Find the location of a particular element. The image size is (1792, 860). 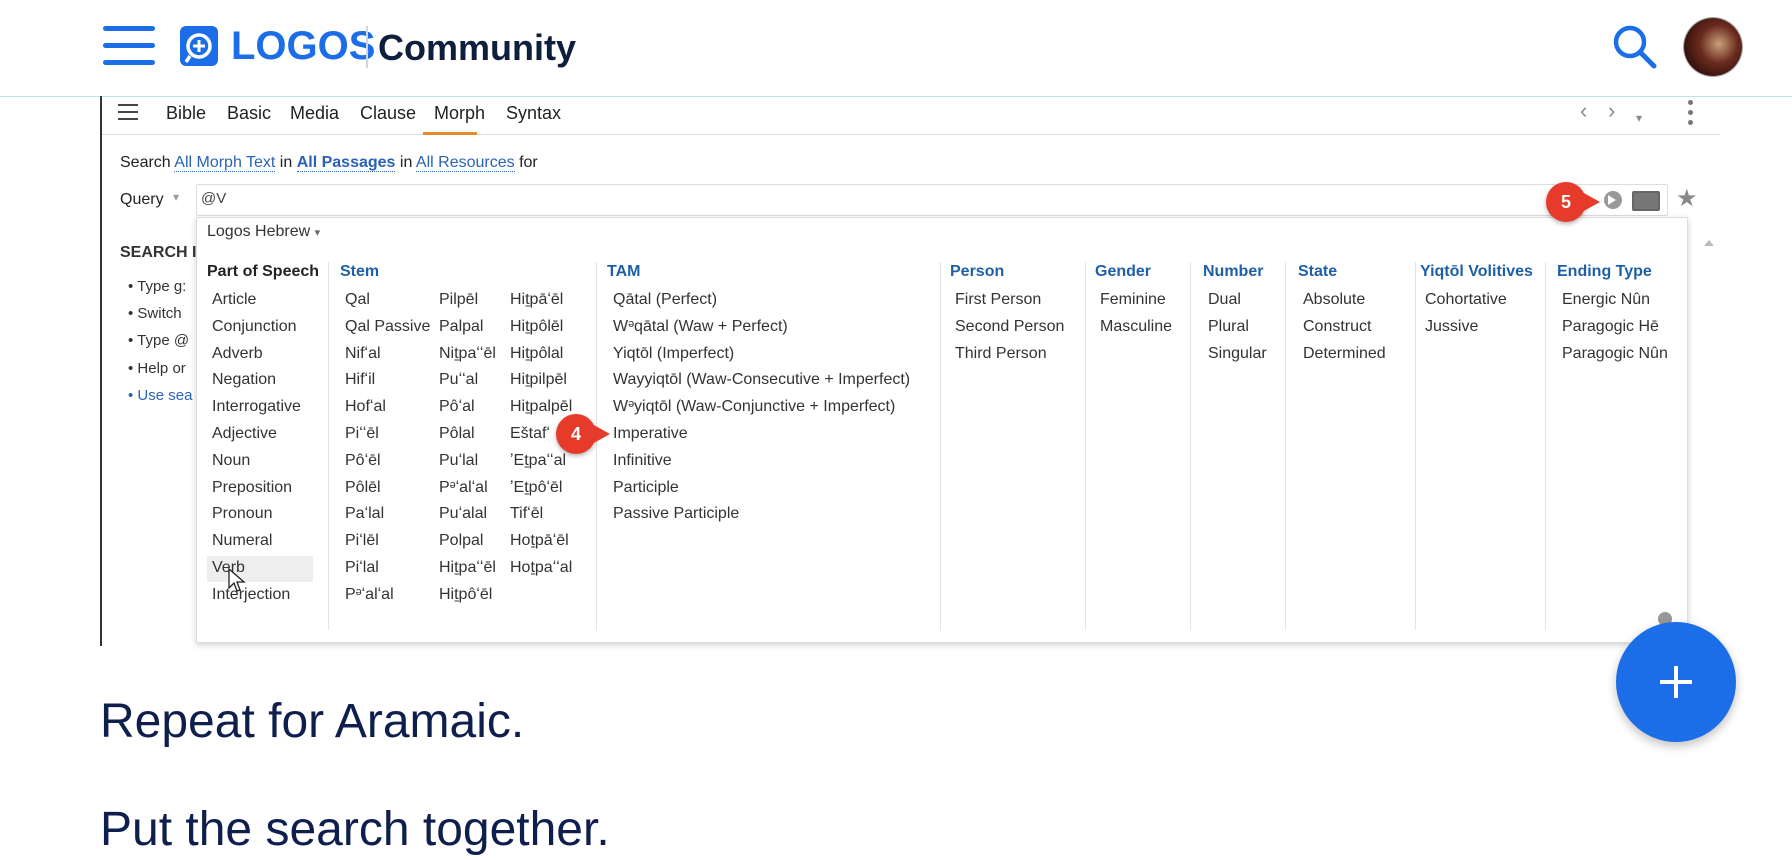

help-bullet-link: • Use sea is located at coordinates (160, 396).